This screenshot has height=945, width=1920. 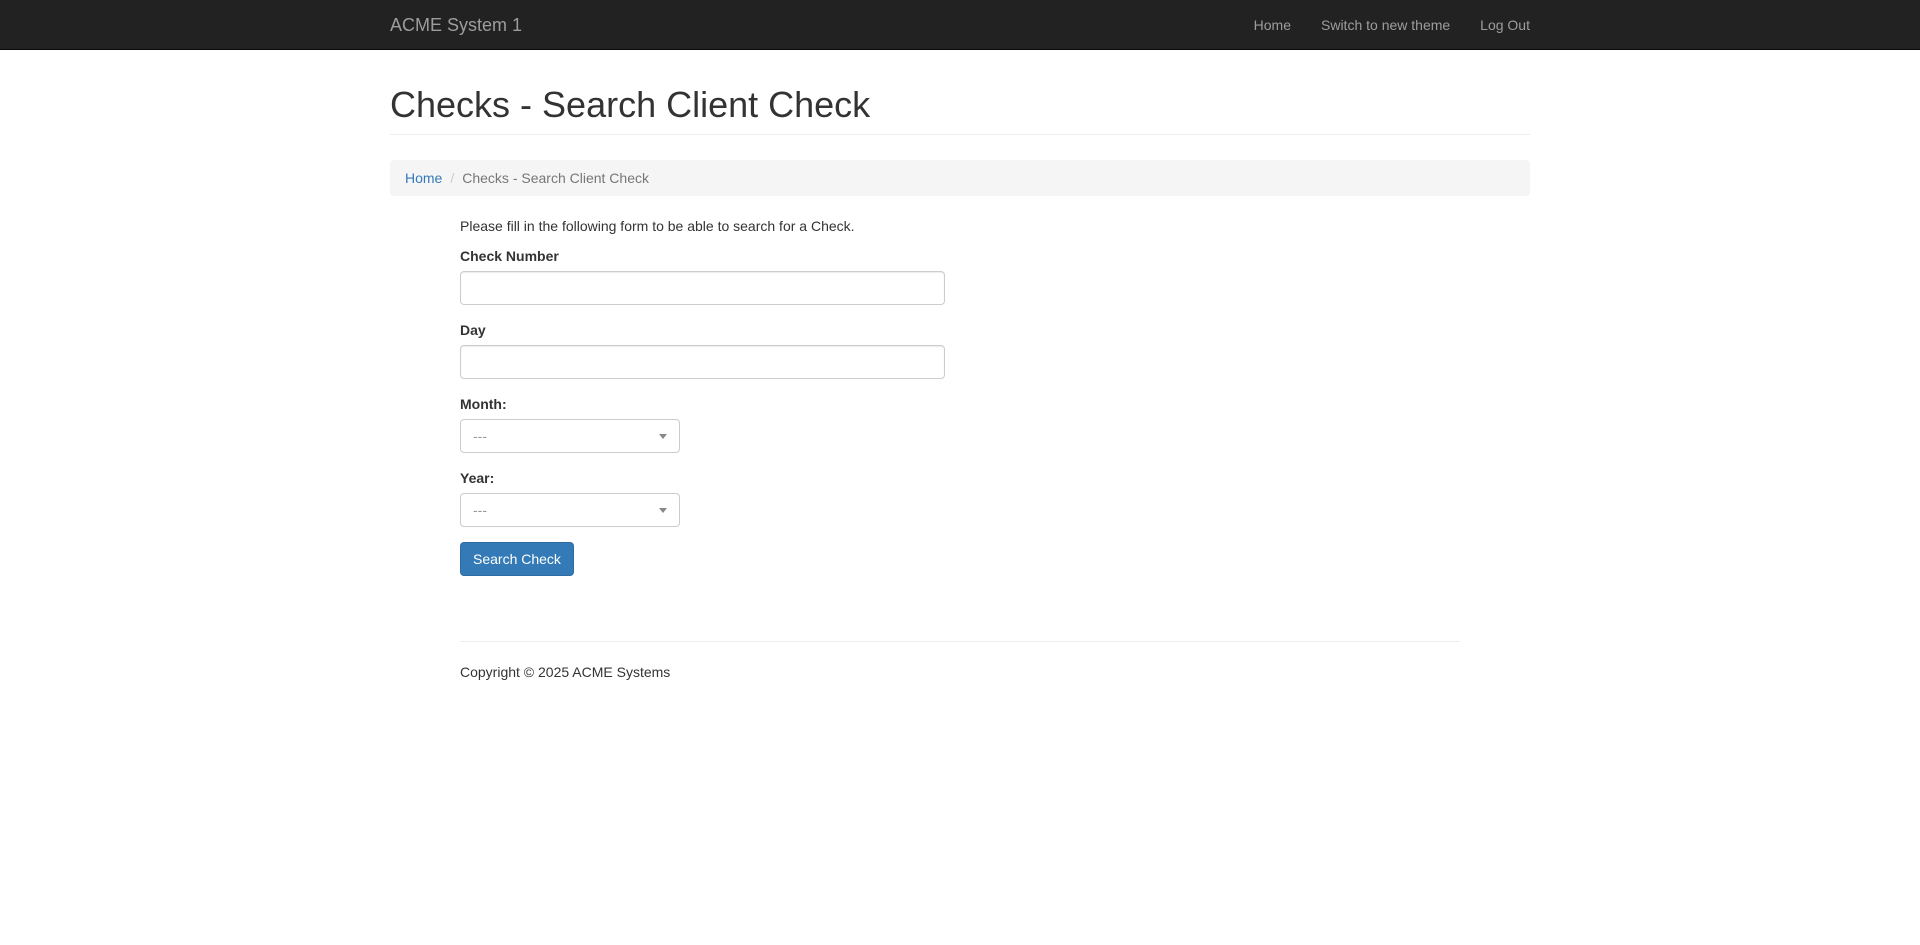 I want to click on navbar-links: Home Switch to new theme Log Out, so click(x=1377, y=25).